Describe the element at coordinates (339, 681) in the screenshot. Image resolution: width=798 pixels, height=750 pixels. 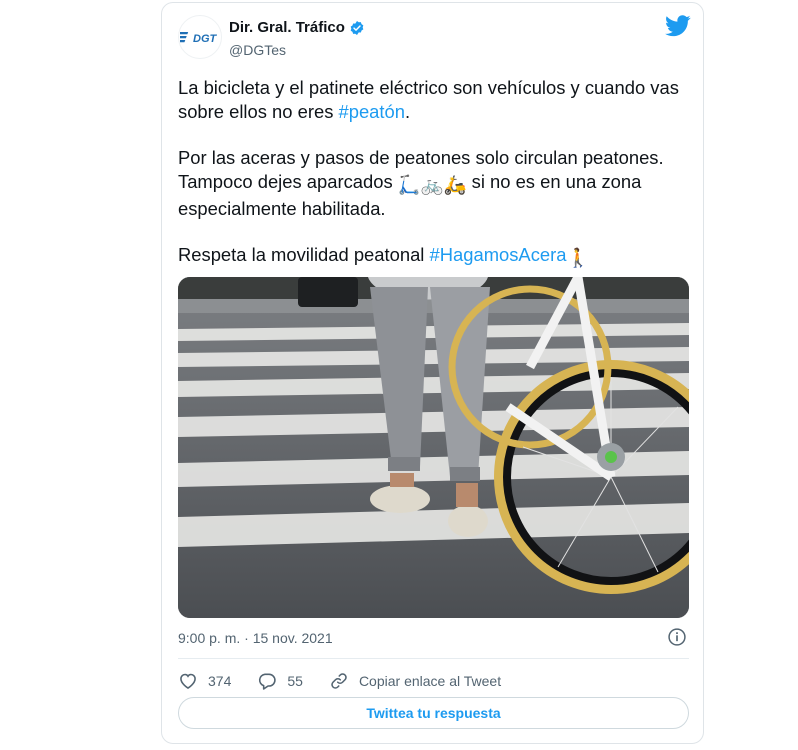
I see `link-icon` at that location.